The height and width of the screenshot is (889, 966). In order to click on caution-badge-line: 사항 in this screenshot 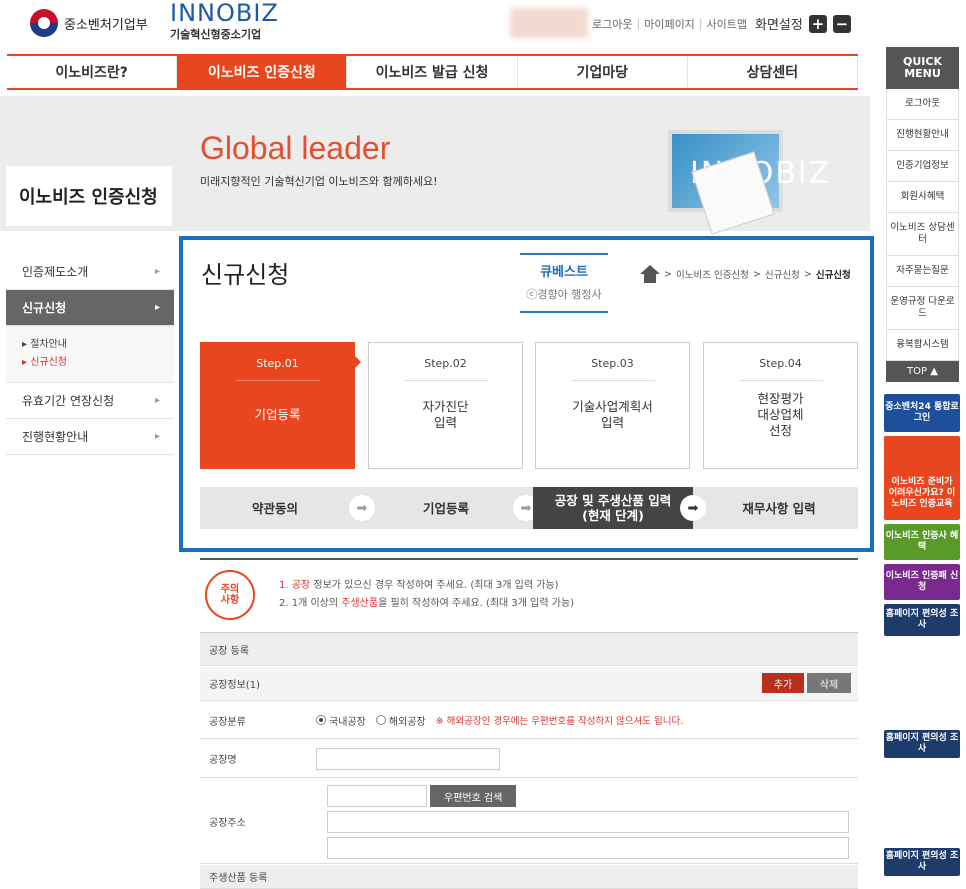, I will do `click(230, 600)`.